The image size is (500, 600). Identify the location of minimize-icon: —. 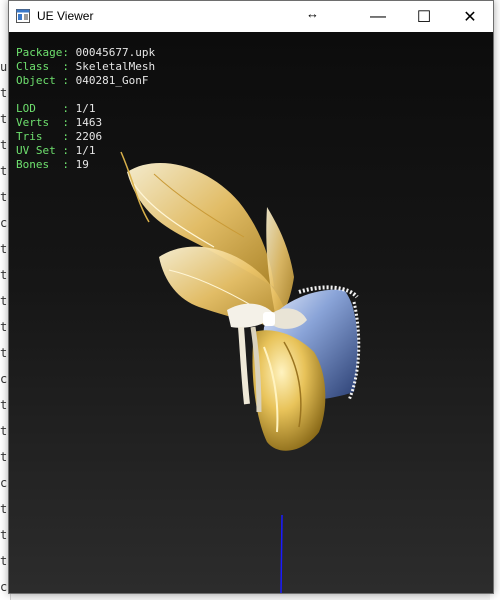
(378, 16).